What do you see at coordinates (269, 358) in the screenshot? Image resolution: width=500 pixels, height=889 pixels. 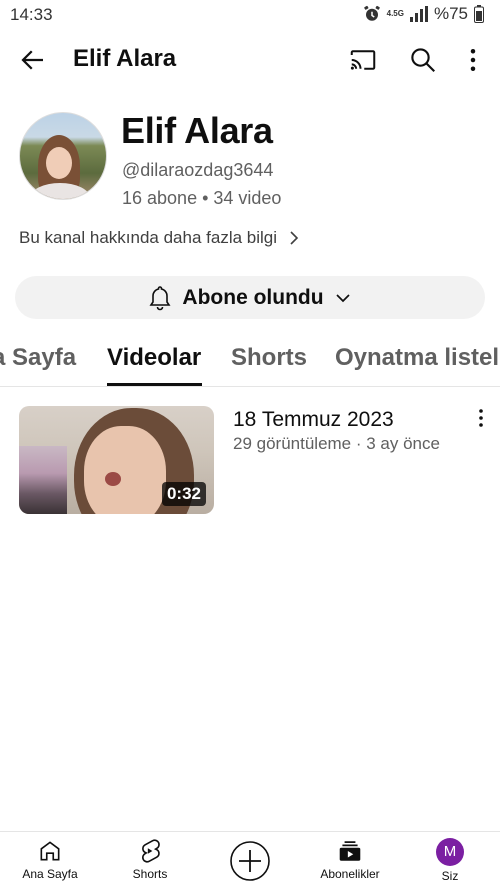 I see `tab-shorts: Shorts` at bounding box center [269, 358].